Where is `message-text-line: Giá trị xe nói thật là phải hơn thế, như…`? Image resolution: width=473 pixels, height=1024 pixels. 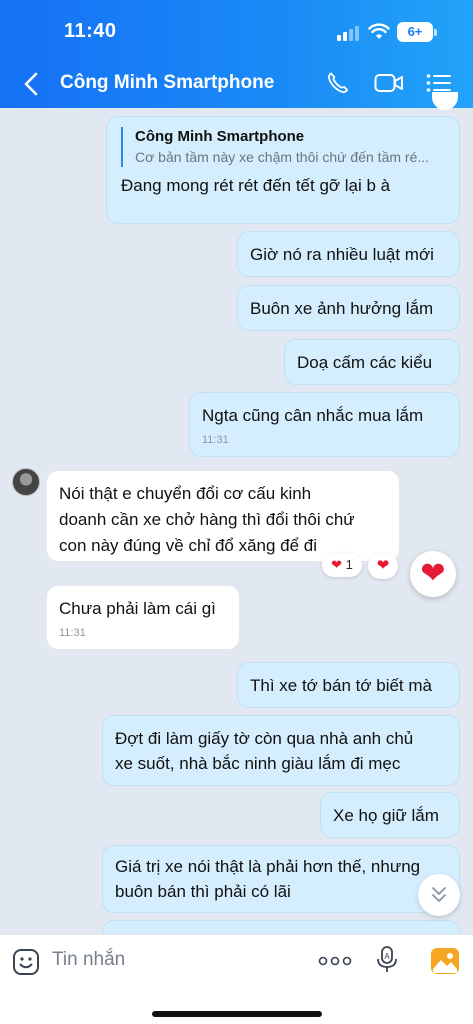 message-text-line: Giá trị xe nói thật là phải hơn thế, như… is located at coordinates (268, 866).